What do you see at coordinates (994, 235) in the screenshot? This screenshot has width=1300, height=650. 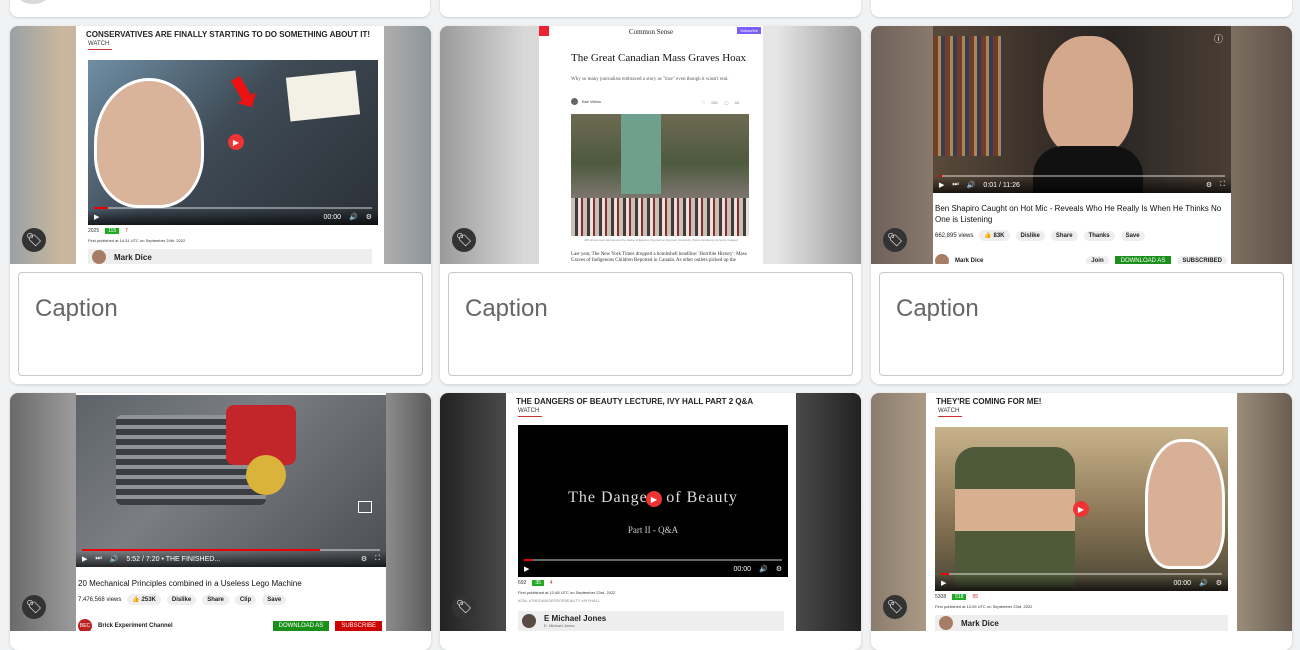 I see `like-button: 👍 83K` at bounding box center [994, 235].